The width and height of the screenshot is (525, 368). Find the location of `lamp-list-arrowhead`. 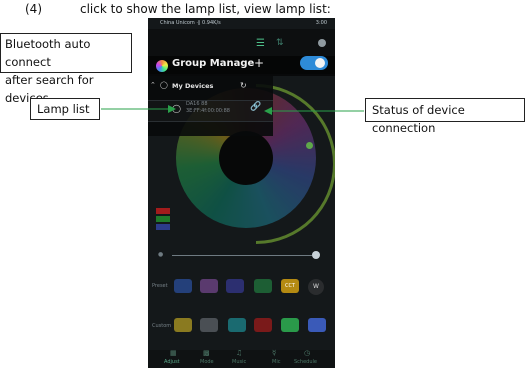

lamp-list-arrowhead is located at coordinates (172, 109).